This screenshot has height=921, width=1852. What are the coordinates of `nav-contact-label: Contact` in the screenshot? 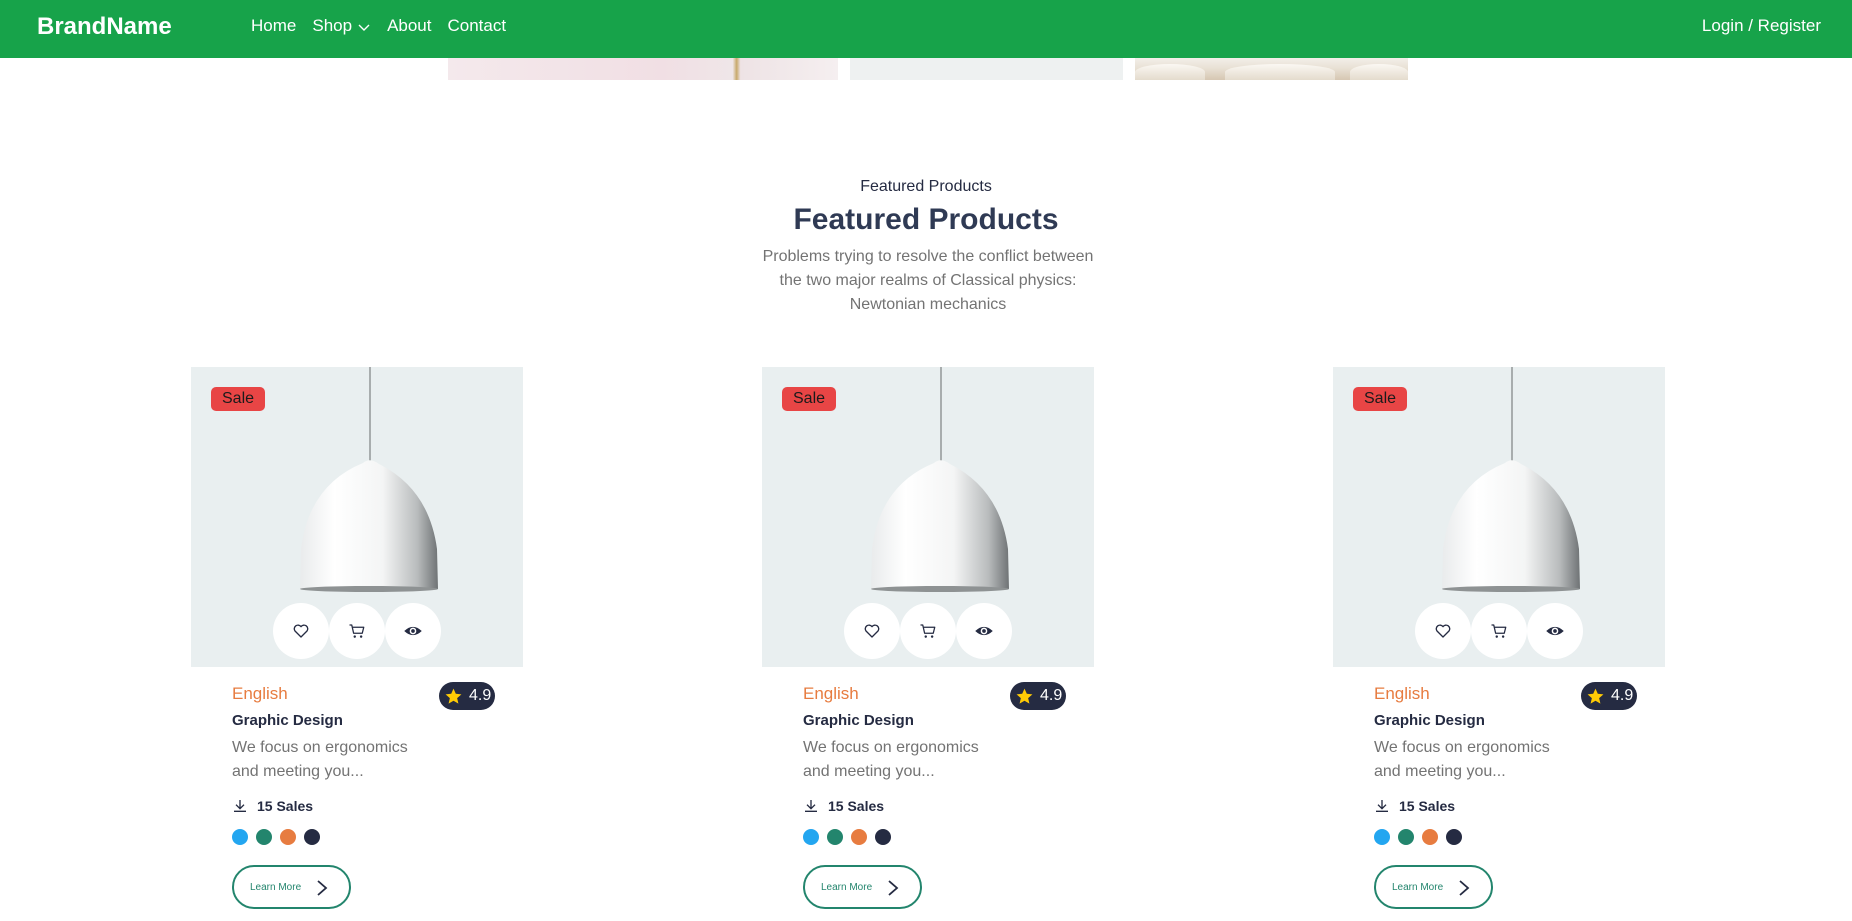 It's located at (477, 25).